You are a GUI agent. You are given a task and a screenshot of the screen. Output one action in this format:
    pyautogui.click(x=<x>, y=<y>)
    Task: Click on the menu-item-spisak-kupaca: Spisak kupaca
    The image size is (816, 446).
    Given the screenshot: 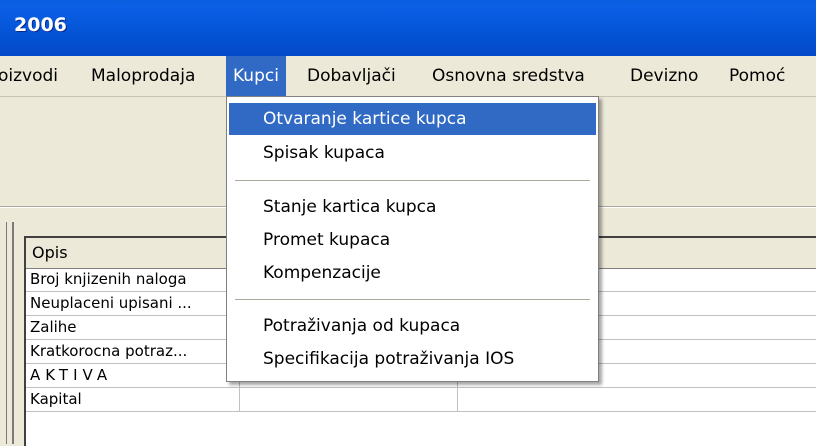 What is the action you would take?
    pyautogui.click(x=412, y=153)
    